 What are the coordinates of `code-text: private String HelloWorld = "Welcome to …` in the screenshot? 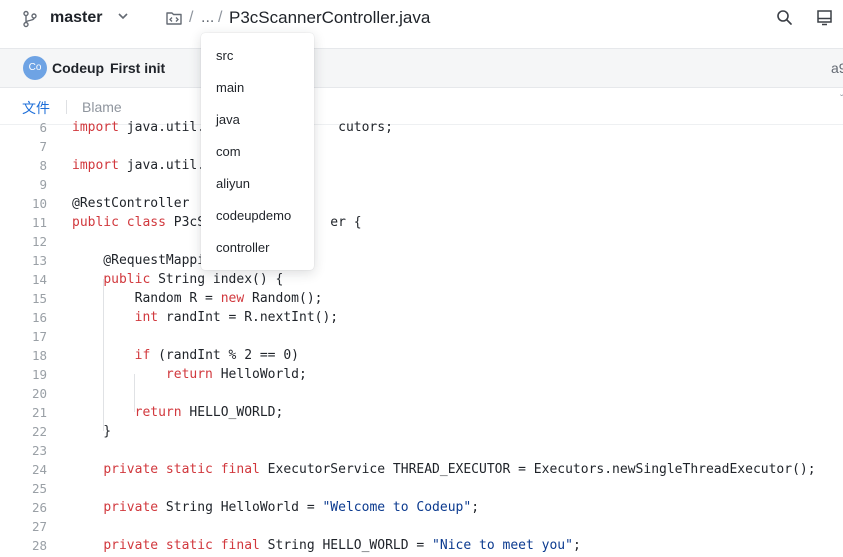 It's located at (291, 507).